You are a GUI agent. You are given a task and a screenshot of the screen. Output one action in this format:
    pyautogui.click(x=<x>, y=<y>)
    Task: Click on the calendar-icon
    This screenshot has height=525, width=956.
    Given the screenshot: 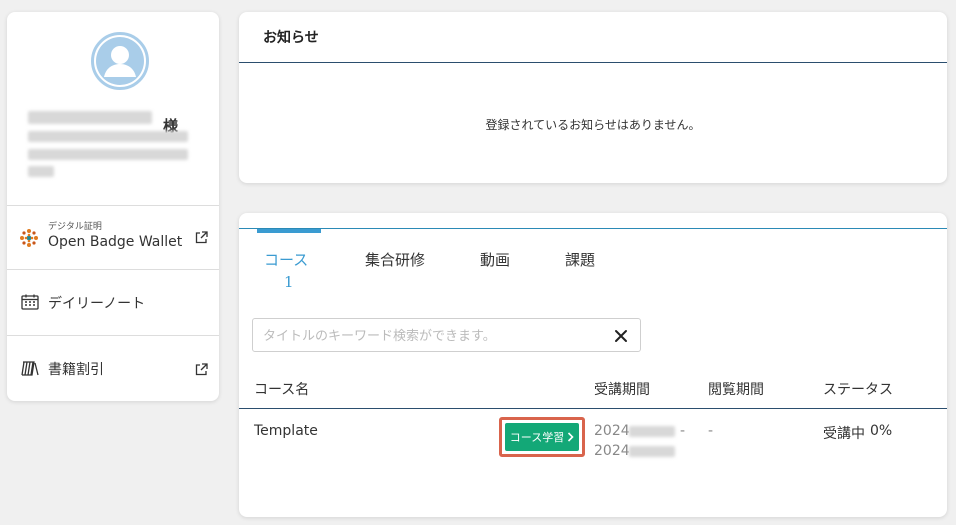 What is the action you would take?
    pyautogui.click(x=30, y=304)
    